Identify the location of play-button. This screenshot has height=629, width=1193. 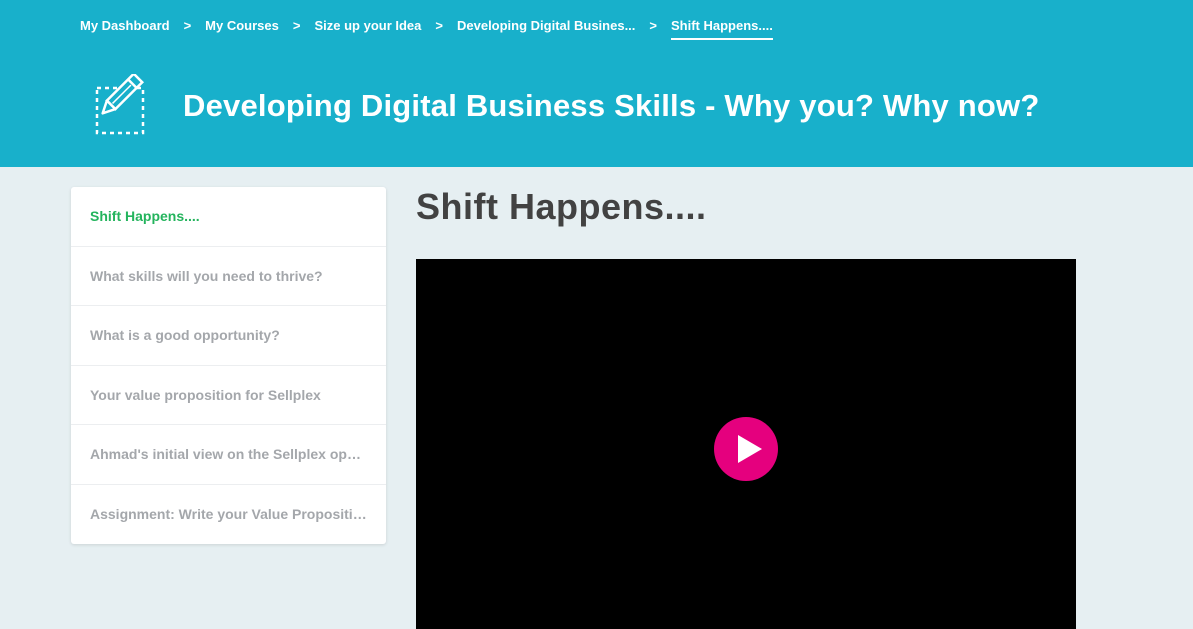
(746, 449).